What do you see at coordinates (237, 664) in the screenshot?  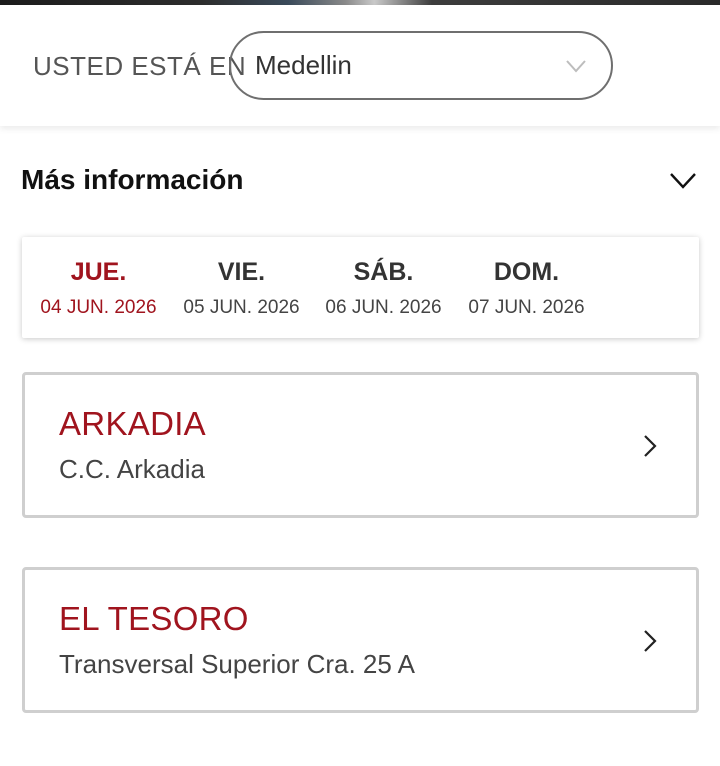 I see `cinema-address: Transversal Superior Cra. 25 A` at bounding box center [237, 664].